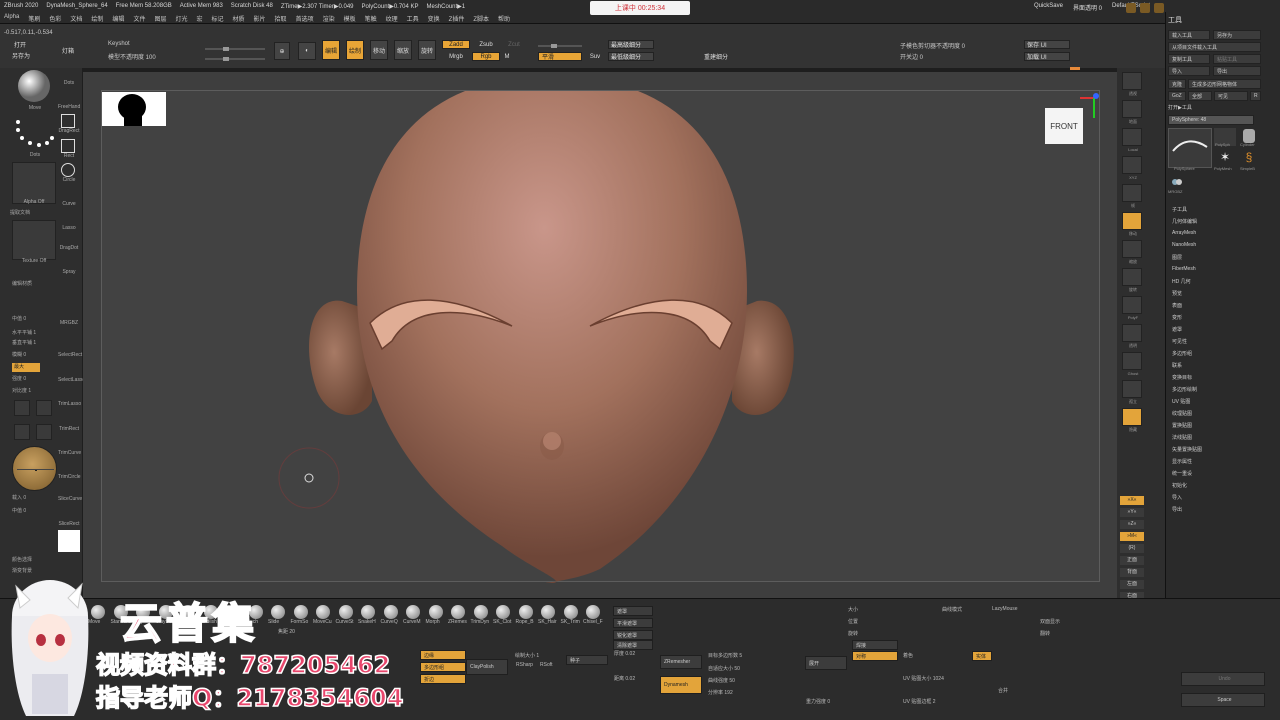 This screenshot has width=1280, height=720. What do you see at coordinates (1047, 56) in the screenshot?
I see `load-ui-button: 加载 UI` at bounding box center [1047, 56].